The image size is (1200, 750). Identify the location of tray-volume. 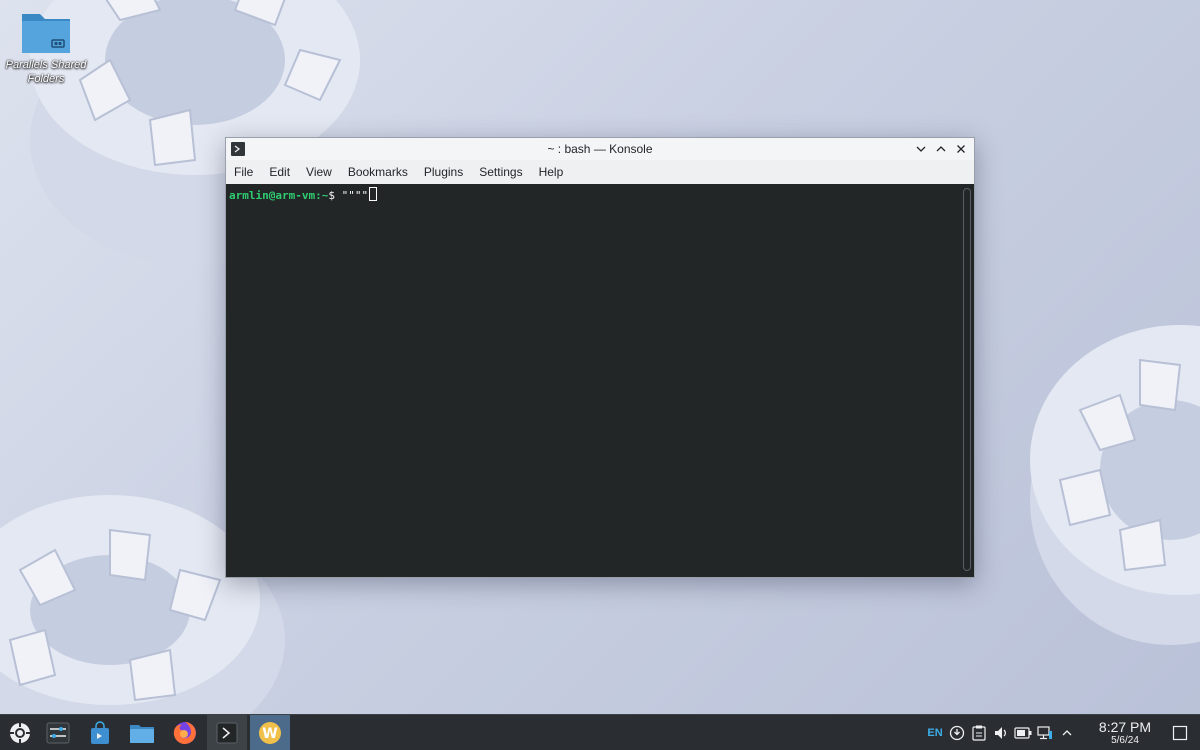
(1001, 732).